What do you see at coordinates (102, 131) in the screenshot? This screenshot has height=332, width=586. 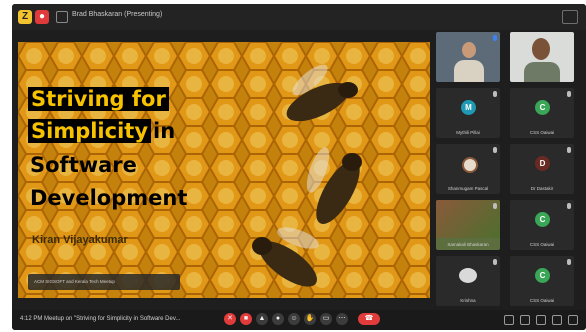 I see `slide-title-line-2: Simplicity in` at bounding box center [102, 131].